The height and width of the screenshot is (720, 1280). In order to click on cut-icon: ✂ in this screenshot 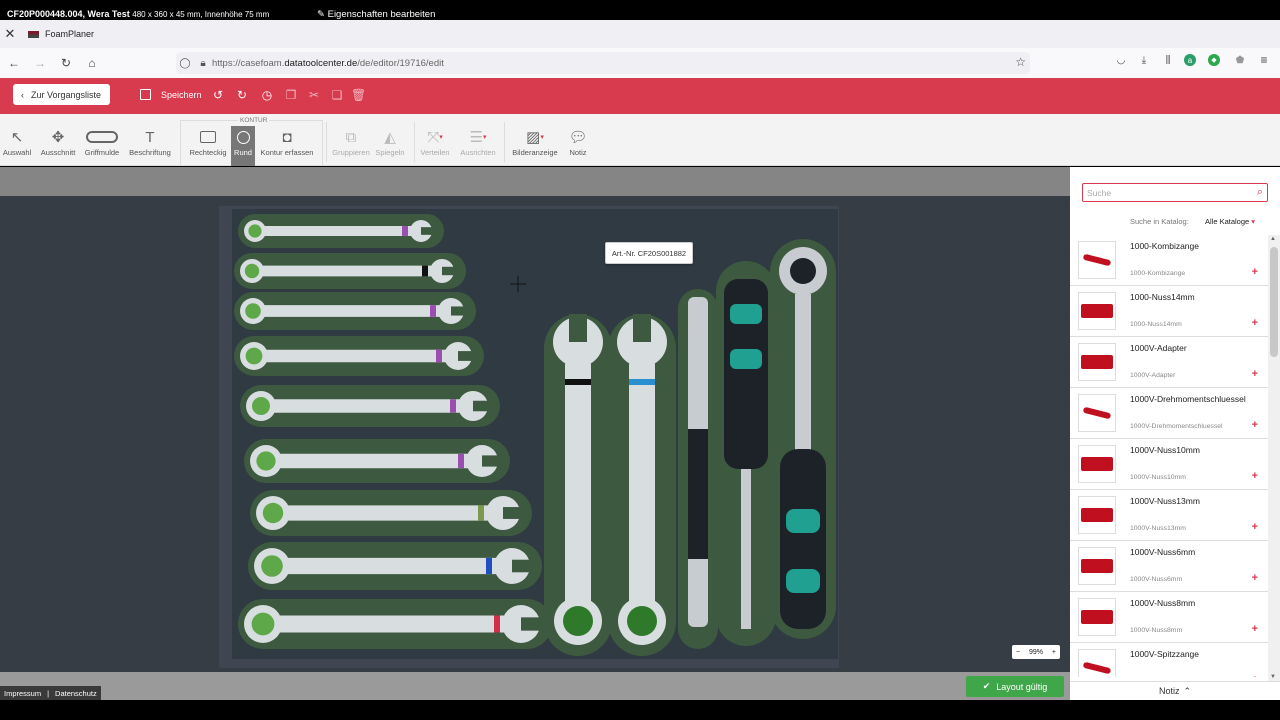, I will do `click(314, 95)`.